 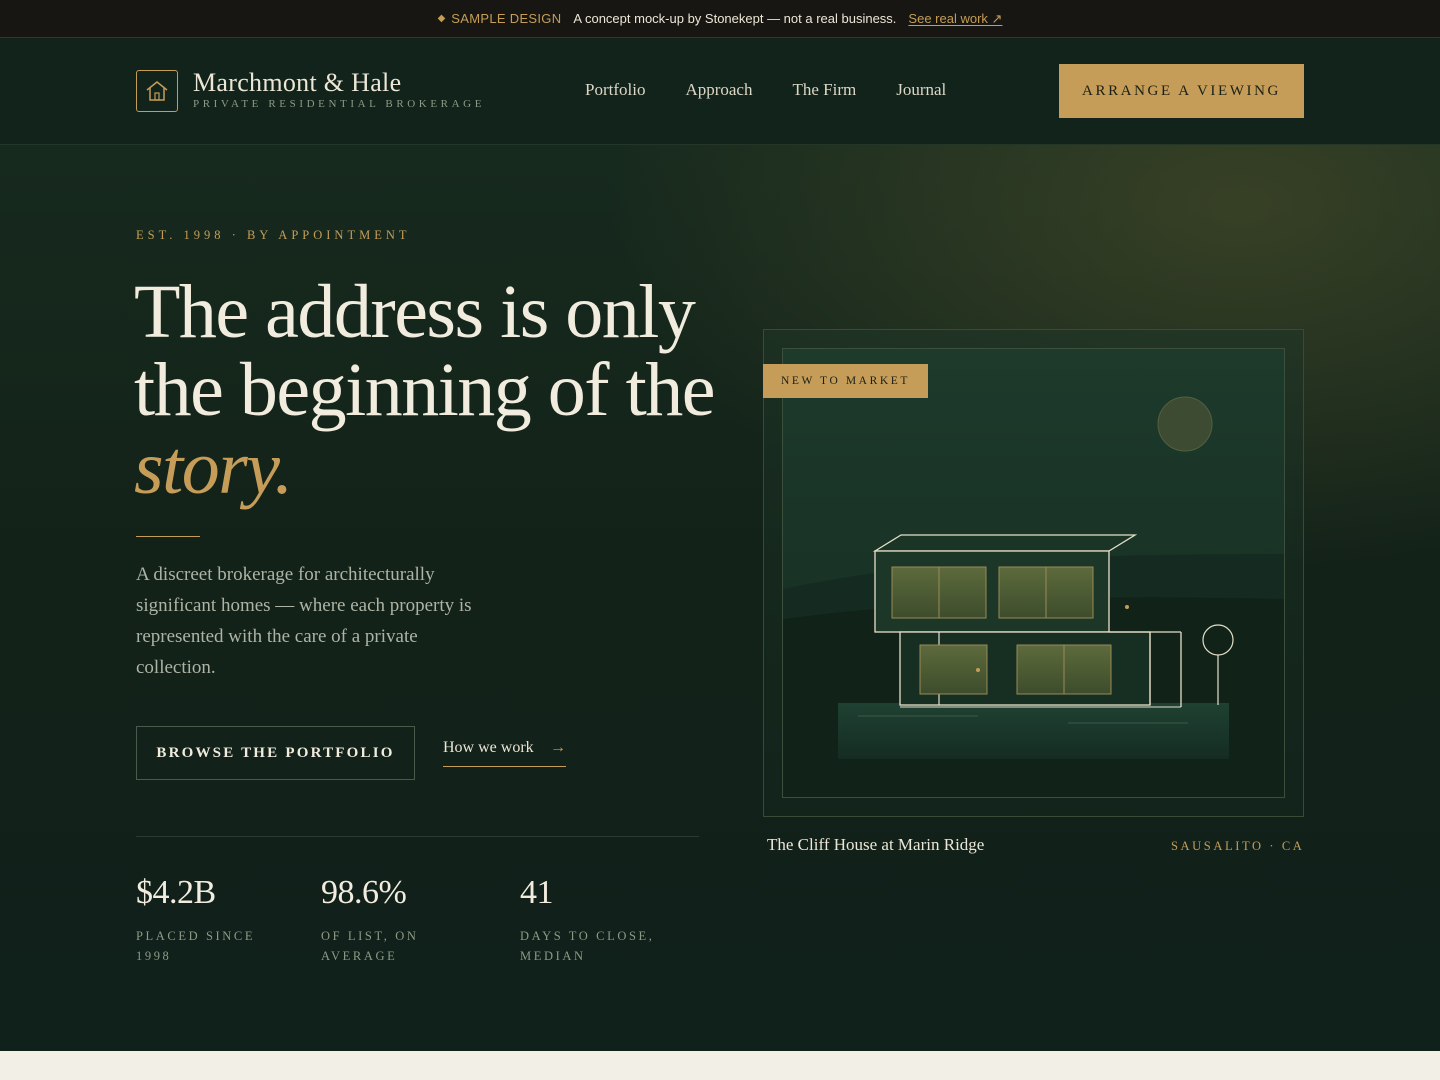 I want to click on stat-value: 98.6%, so click(x=364, y=892).